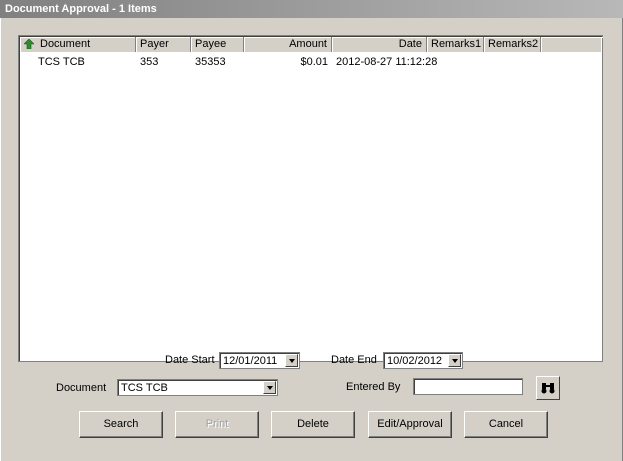 The height and width of the screenshot is (461, 623). What do you see at coordinates (455, 44) in the screenshot?
I see `column-header-remarks1: Remarks1` at bounding box center [455, 44].